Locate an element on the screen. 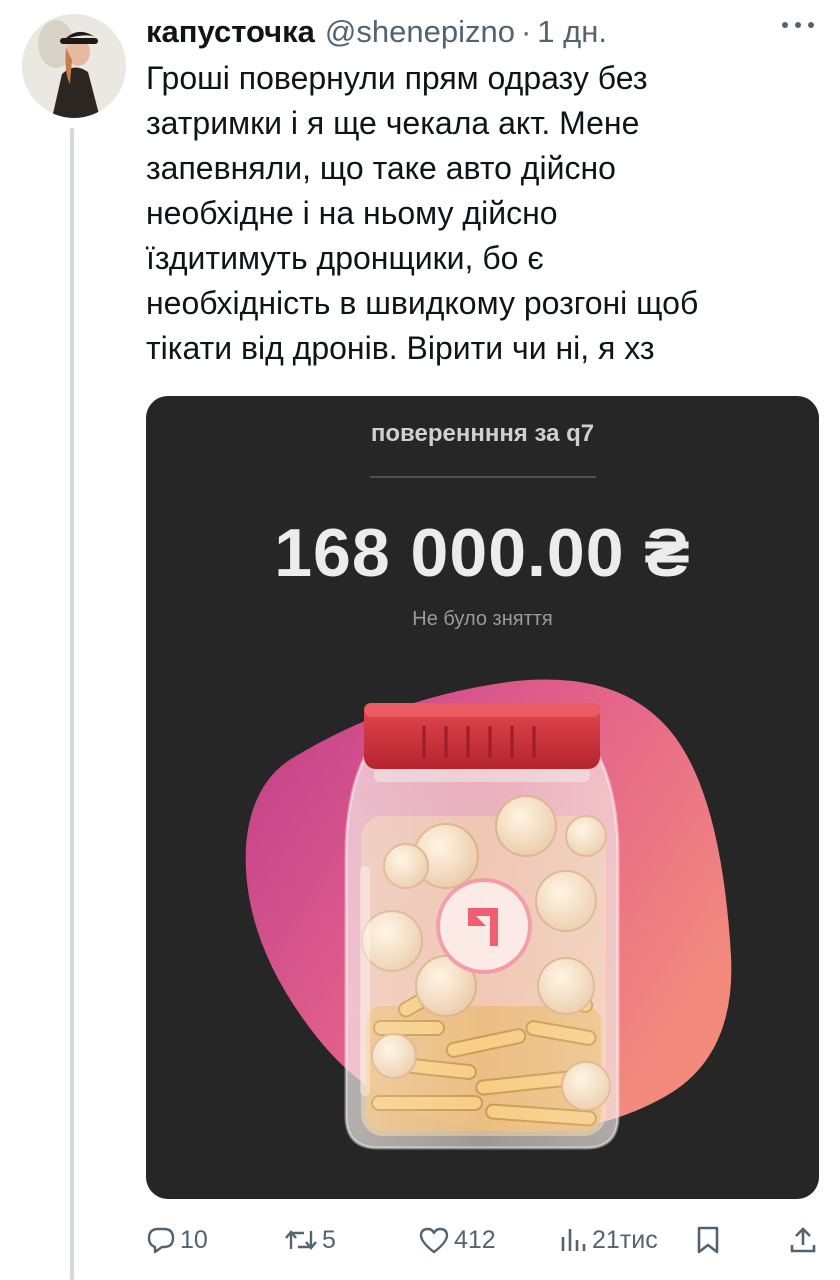 The height and width of the screenshot is (1280, 840). tweet-text-line: запевняли, що таке авто дійсно is located at coordinates (381, 168).